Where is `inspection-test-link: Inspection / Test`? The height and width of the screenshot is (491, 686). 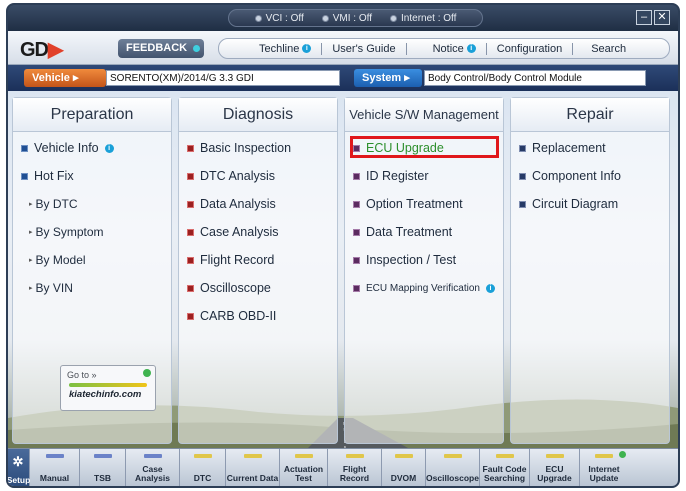 inspection-test-link: Inspection / Test is located at coordinates (424, 260).